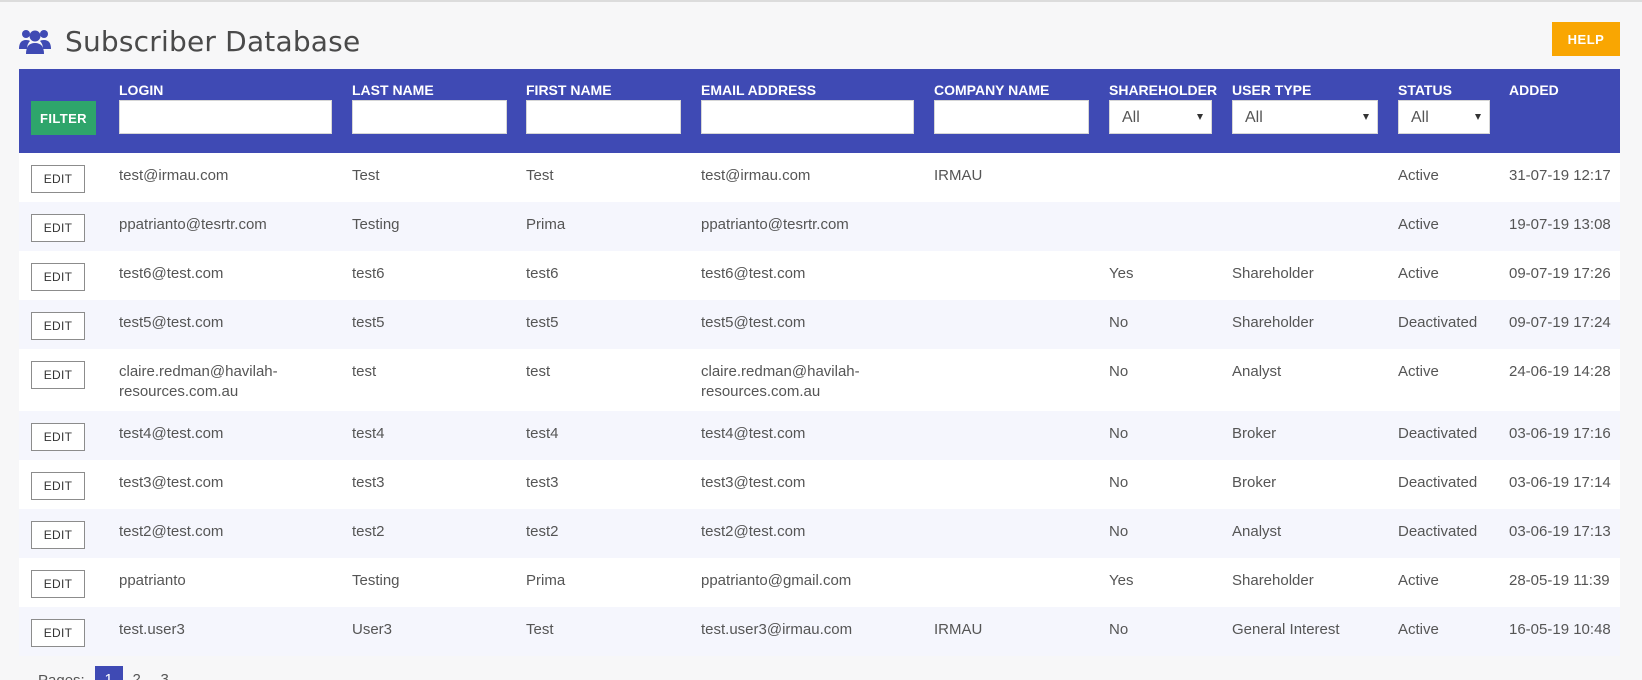 This screenshot has height=680, width=1642. What do you see at coordinates (393, 90) in the screenshot?
I see `col-last-name-label: LAST NAME` at bounding box center [393, 90].